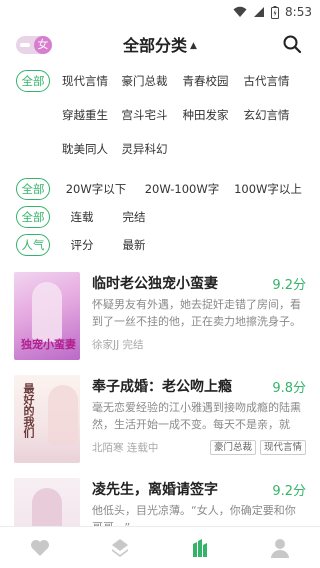 This screenshot has width=320, height=568. I want to click on filter-option: 100W字以上, so click(268, 189).